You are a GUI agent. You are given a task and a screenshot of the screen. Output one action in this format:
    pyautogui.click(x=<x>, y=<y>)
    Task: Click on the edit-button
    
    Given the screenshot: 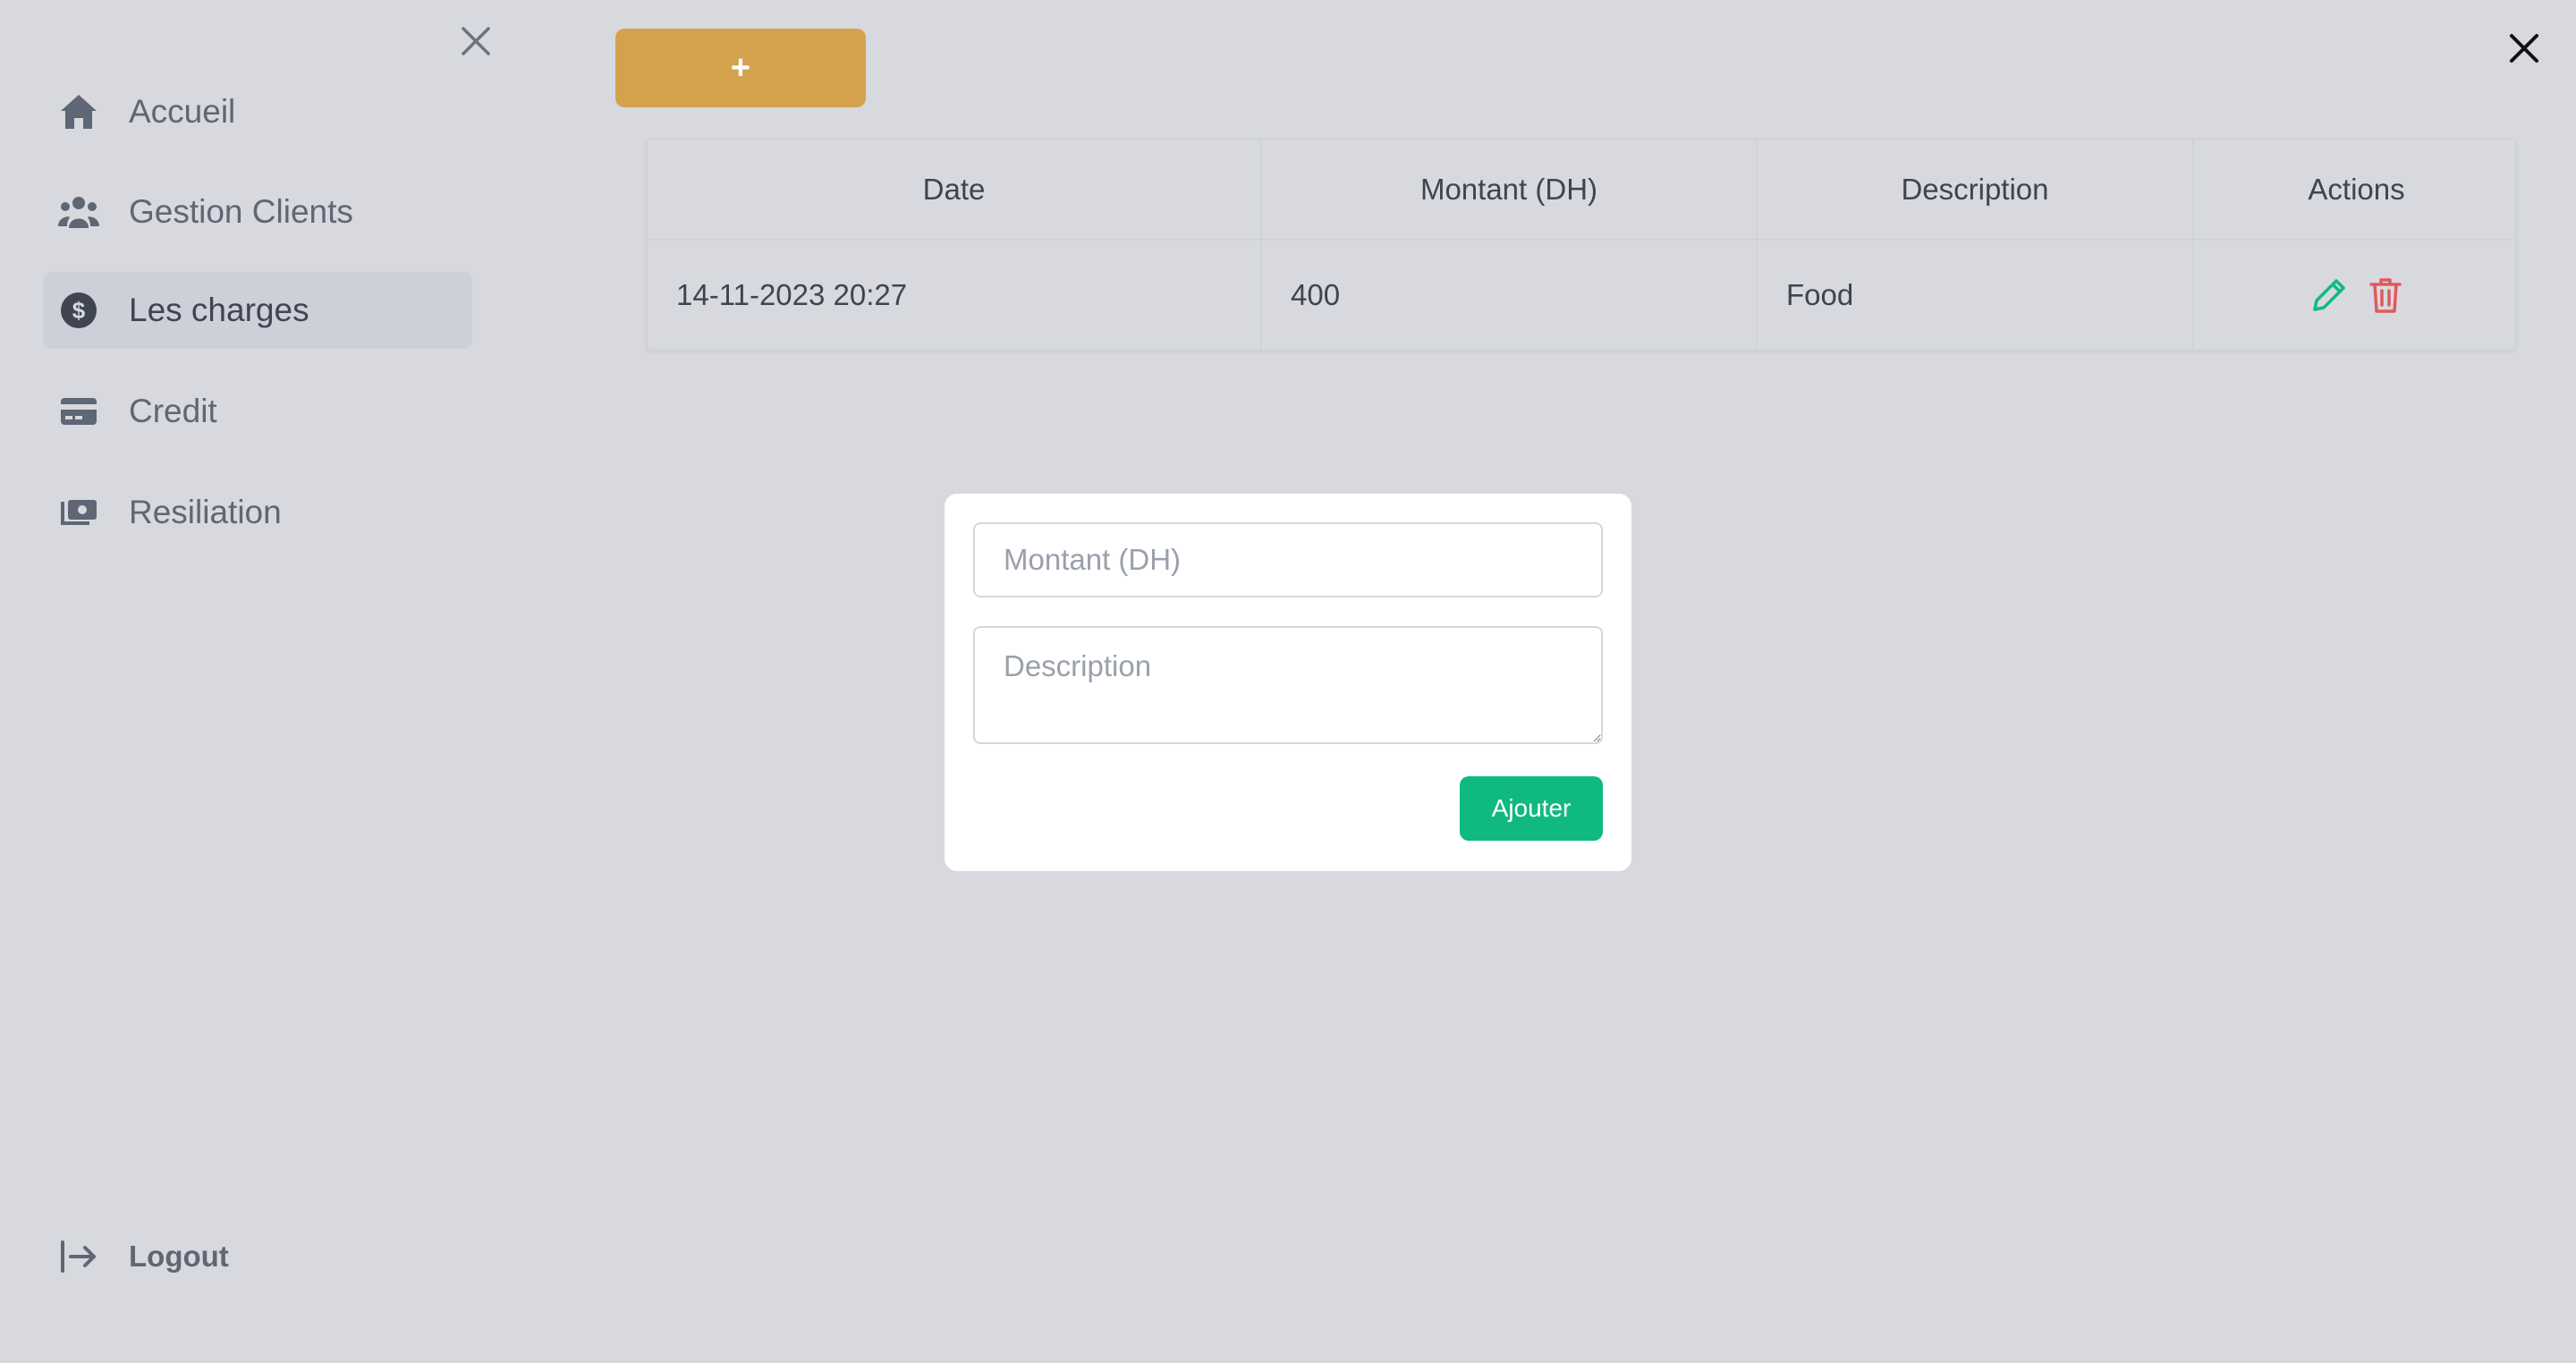 What is the action you would take?
    pyautogui.click(x=2329, y=295)
    